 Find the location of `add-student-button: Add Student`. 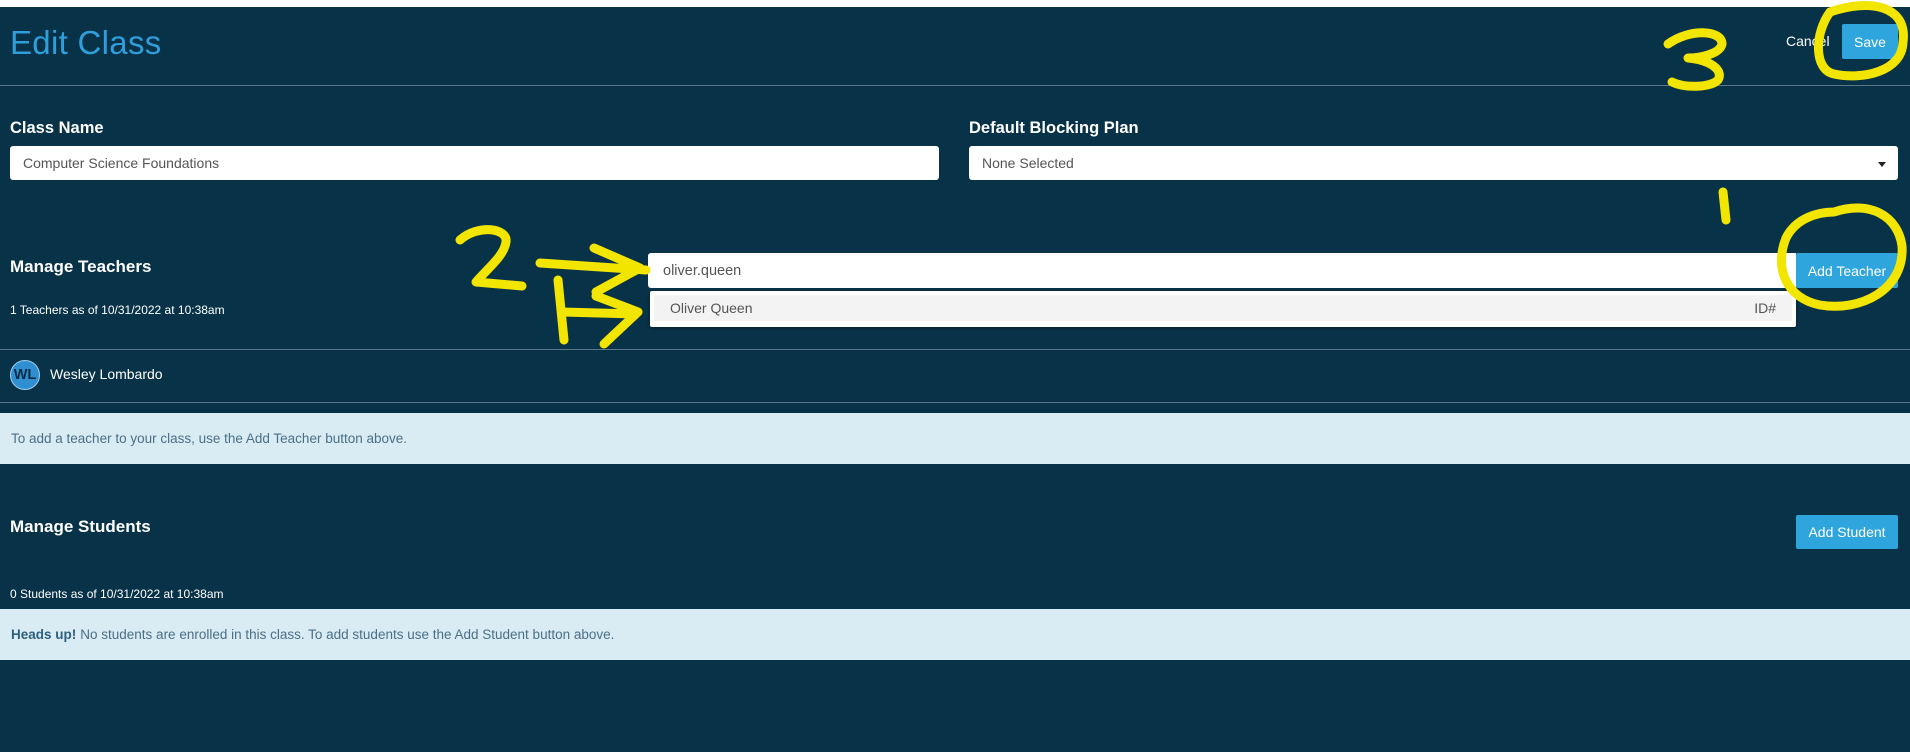

add-student-button: Add Student is located at coordinates (1847, 532).